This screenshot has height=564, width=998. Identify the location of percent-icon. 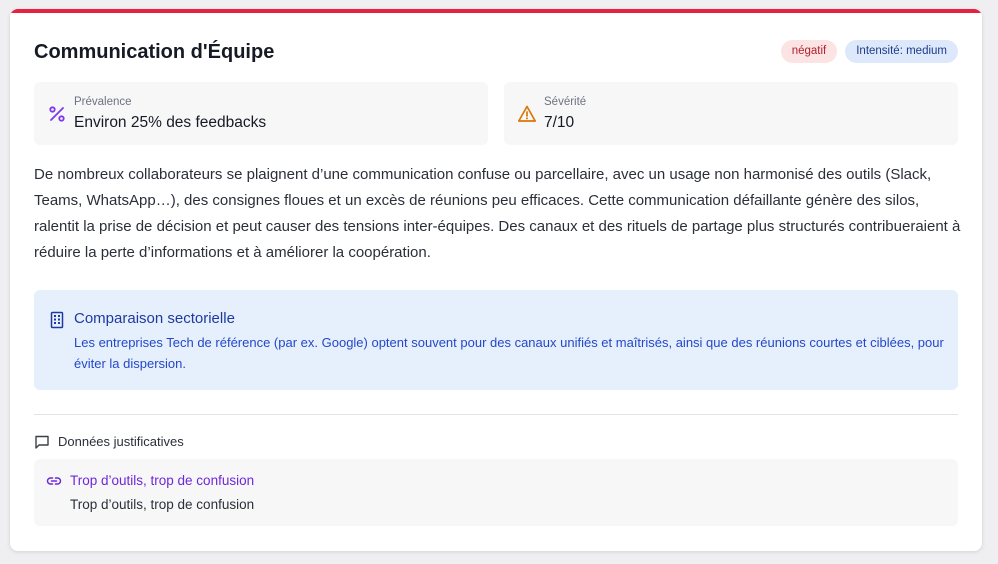
(57, 114).